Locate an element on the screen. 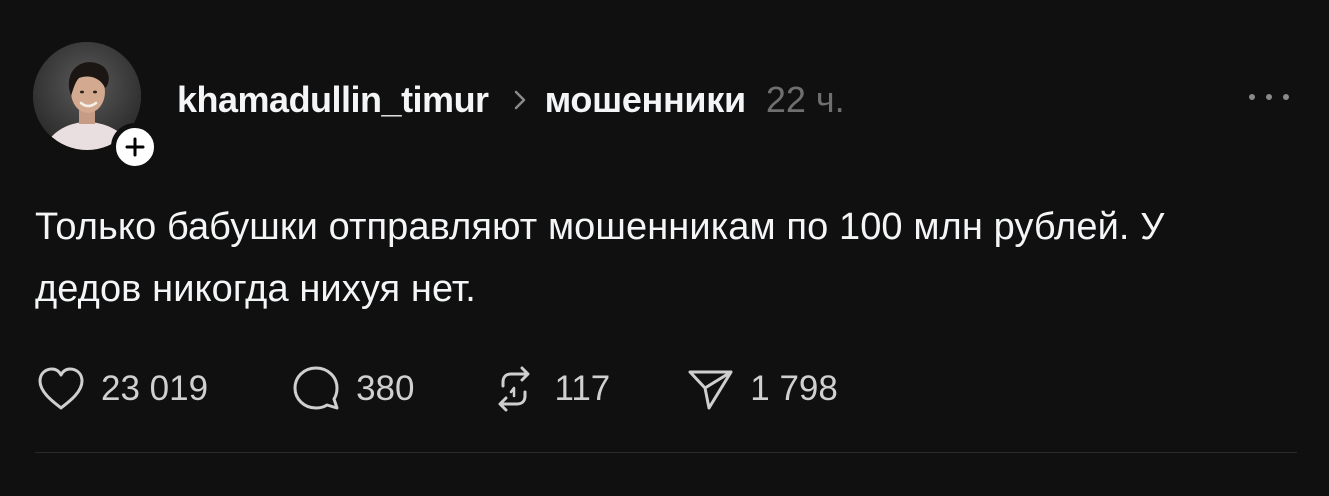 This screenshot has height=496, width=1329. post-header: khamadullin_timur мошенники 22 ч. is located at coordinates (511, 100).